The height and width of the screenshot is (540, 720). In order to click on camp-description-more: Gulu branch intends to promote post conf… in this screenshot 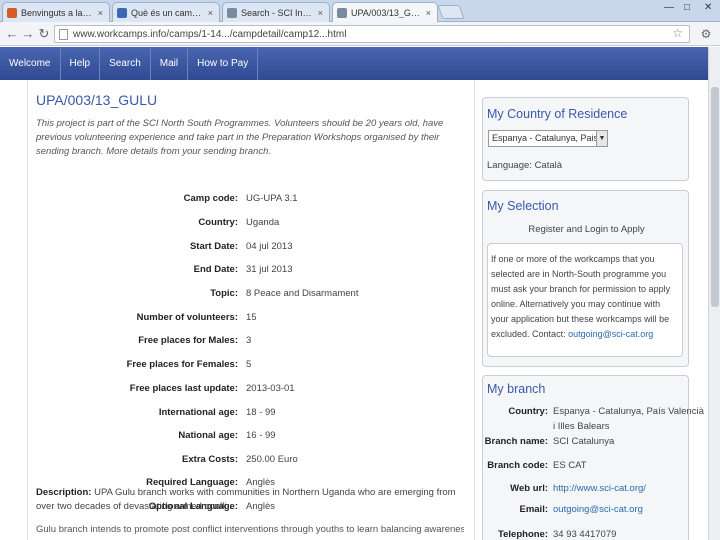, I will do `click(250, 529)`.